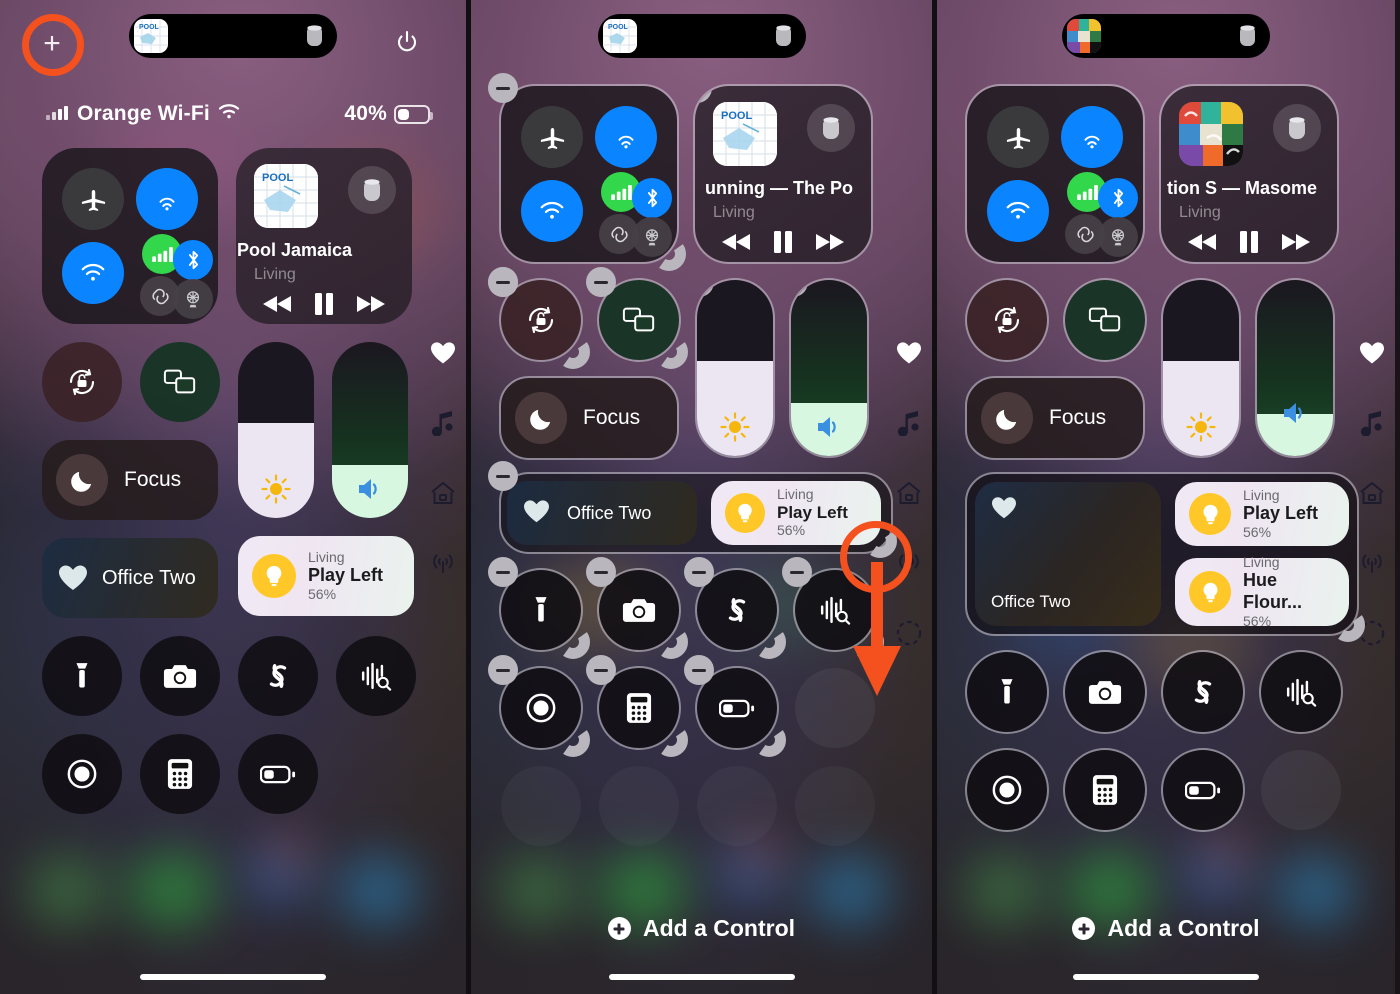  I want to click on add-control-button: +, so click(52, 44).